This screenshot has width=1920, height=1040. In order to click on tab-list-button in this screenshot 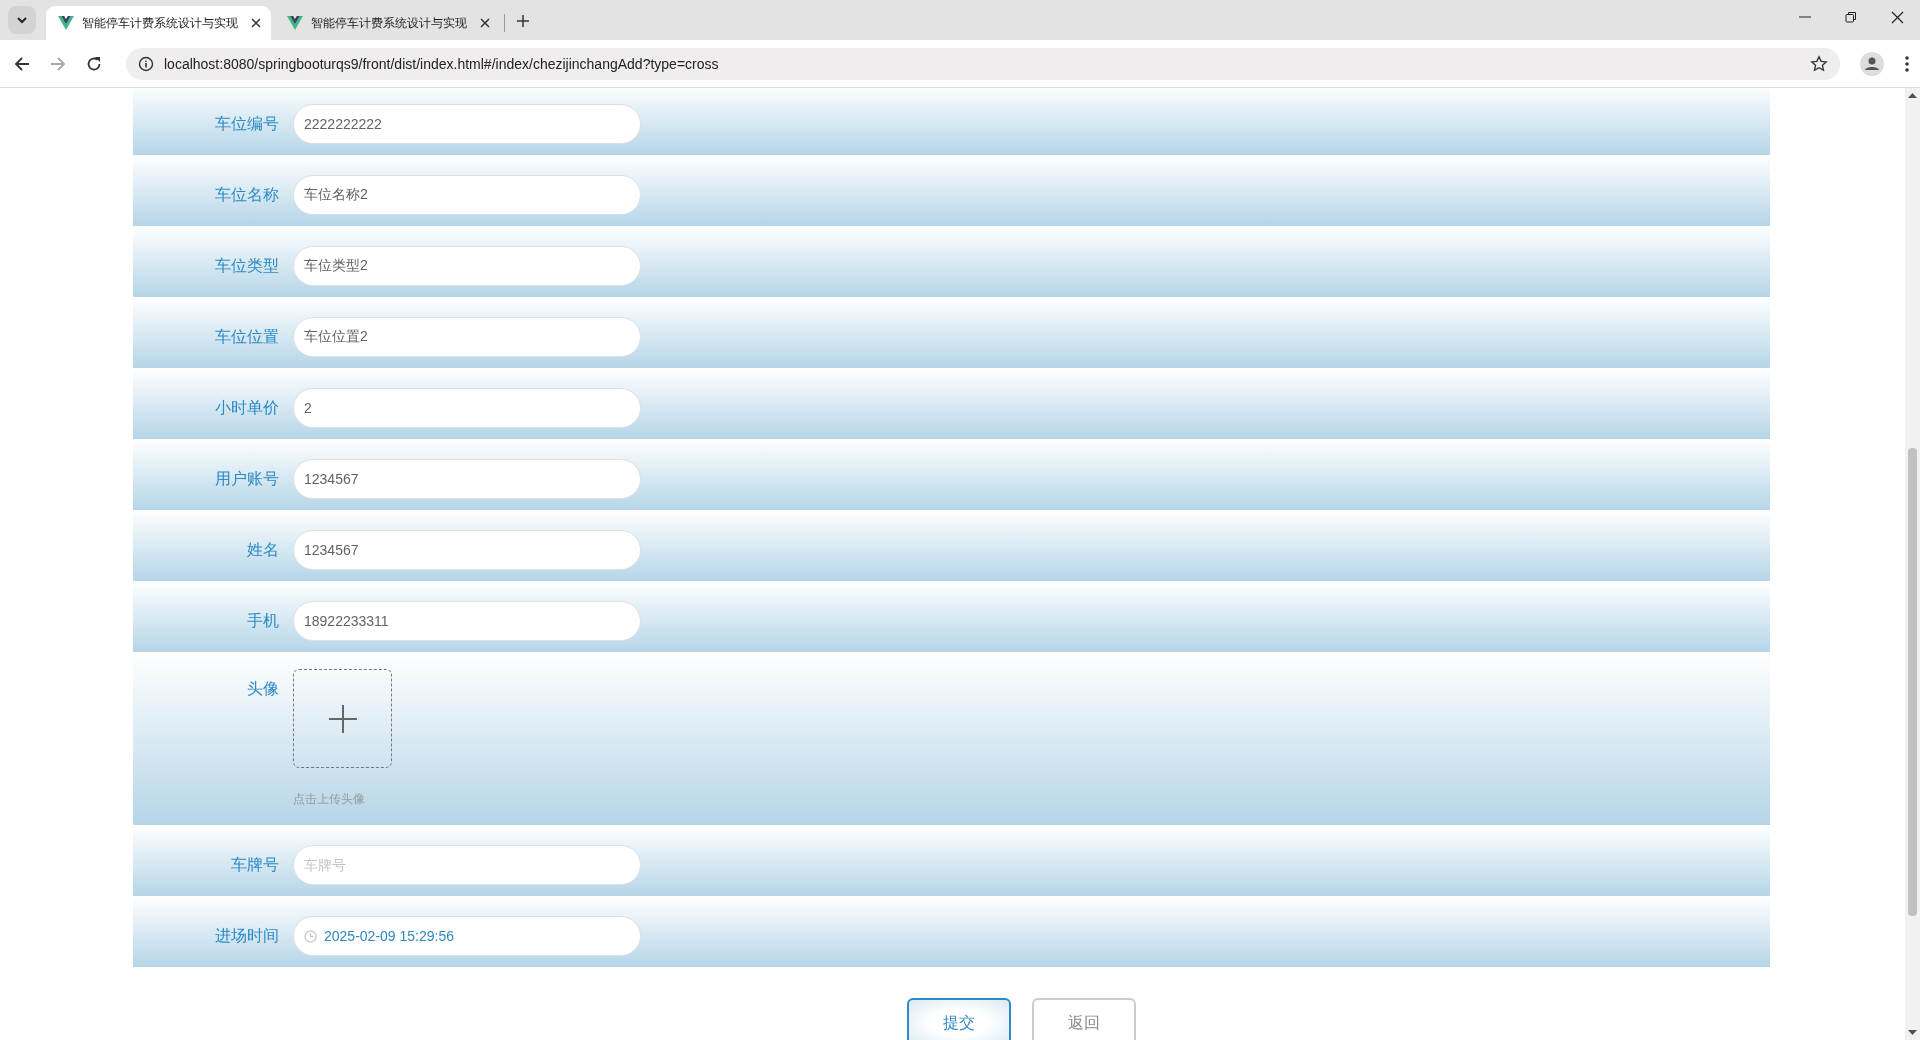, I will do `click(22, 20)`.